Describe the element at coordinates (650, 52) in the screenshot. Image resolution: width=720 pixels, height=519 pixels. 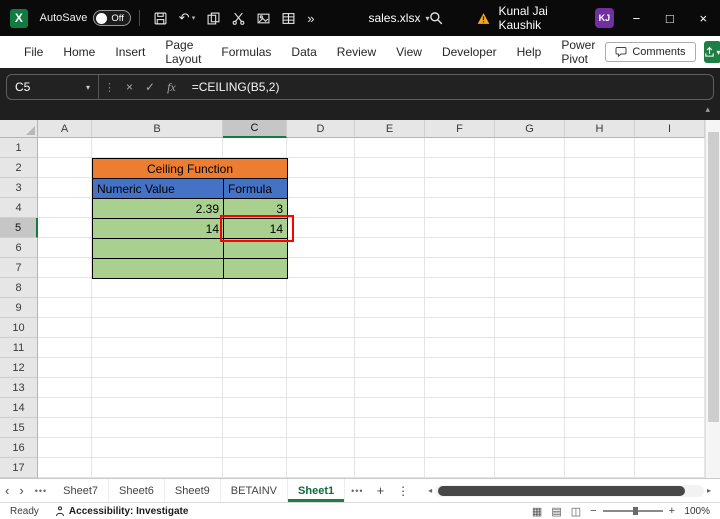
I see `comments-button: Comments` at that location.